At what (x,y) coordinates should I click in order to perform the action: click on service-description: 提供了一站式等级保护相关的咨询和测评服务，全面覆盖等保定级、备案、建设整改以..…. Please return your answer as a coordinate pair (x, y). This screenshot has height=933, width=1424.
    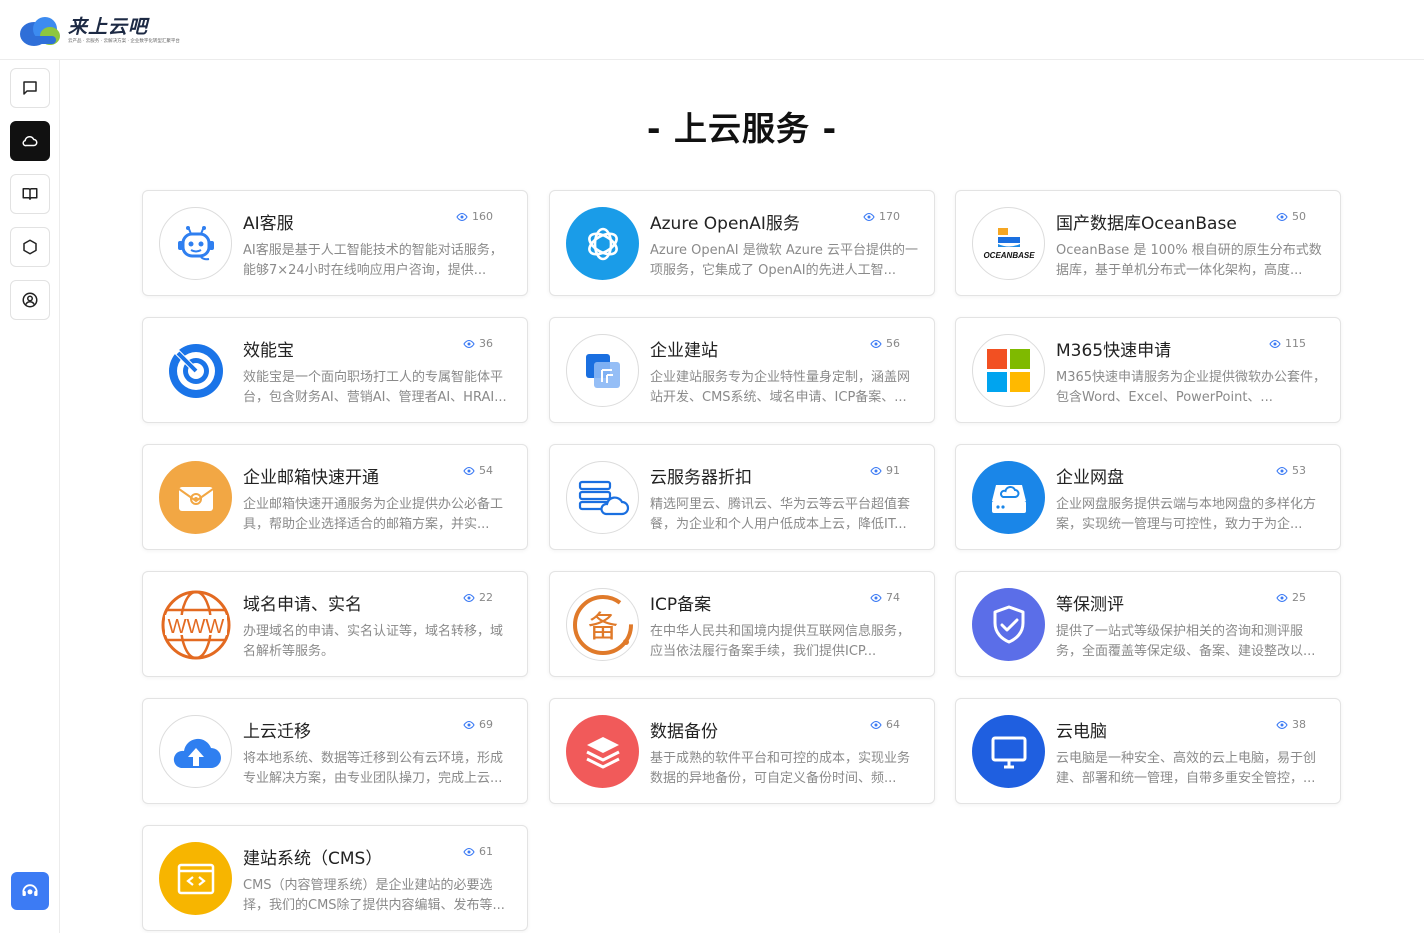
    Looking at the image, I should click on (1186, 641).